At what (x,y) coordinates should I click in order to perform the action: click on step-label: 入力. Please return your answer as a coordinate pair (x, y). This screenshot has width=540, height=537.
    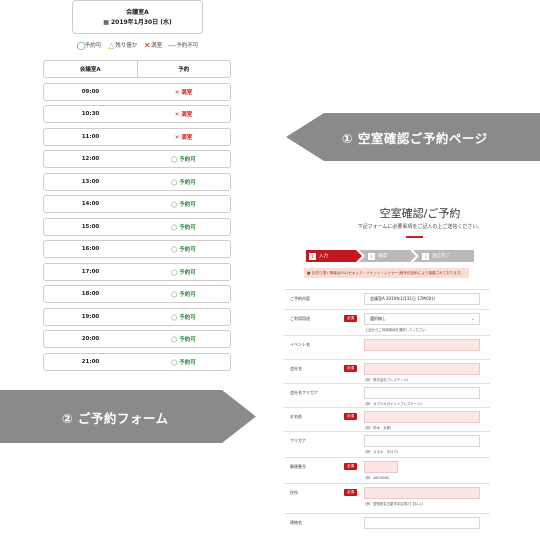
    Looking at the image, I should click on (323, 256).